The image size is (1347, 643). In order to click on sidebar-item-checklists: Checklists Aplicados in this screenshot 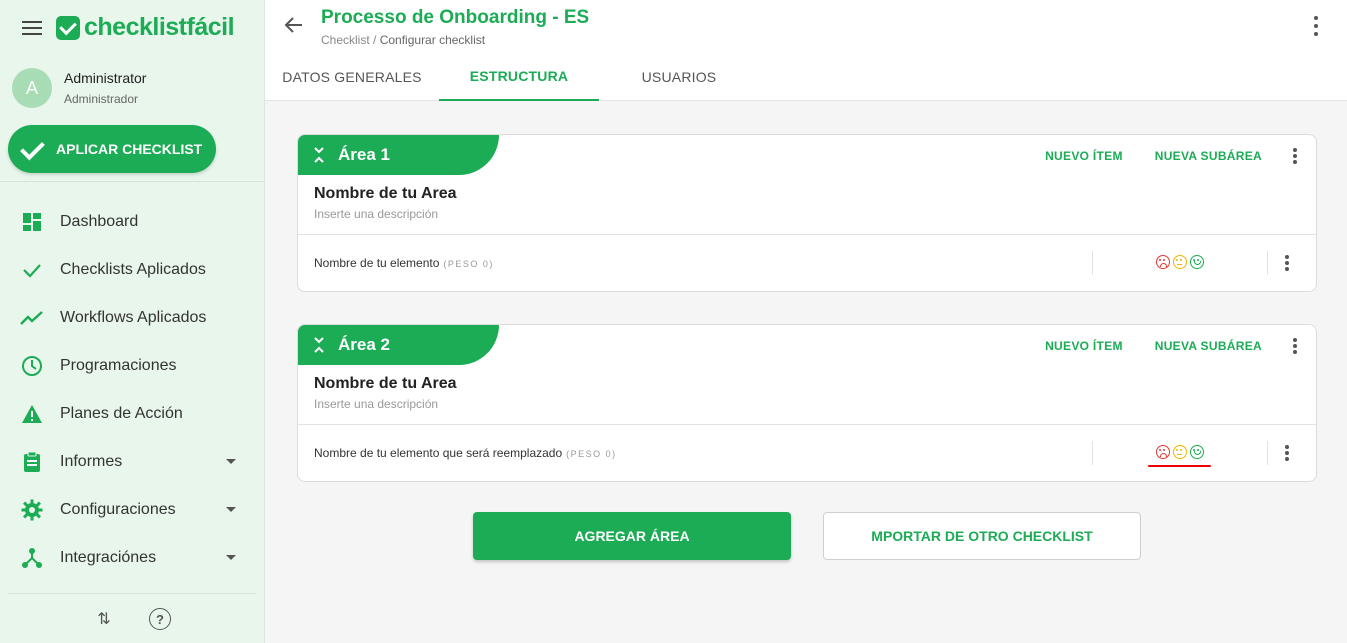, I will do `click(132, 270)`.